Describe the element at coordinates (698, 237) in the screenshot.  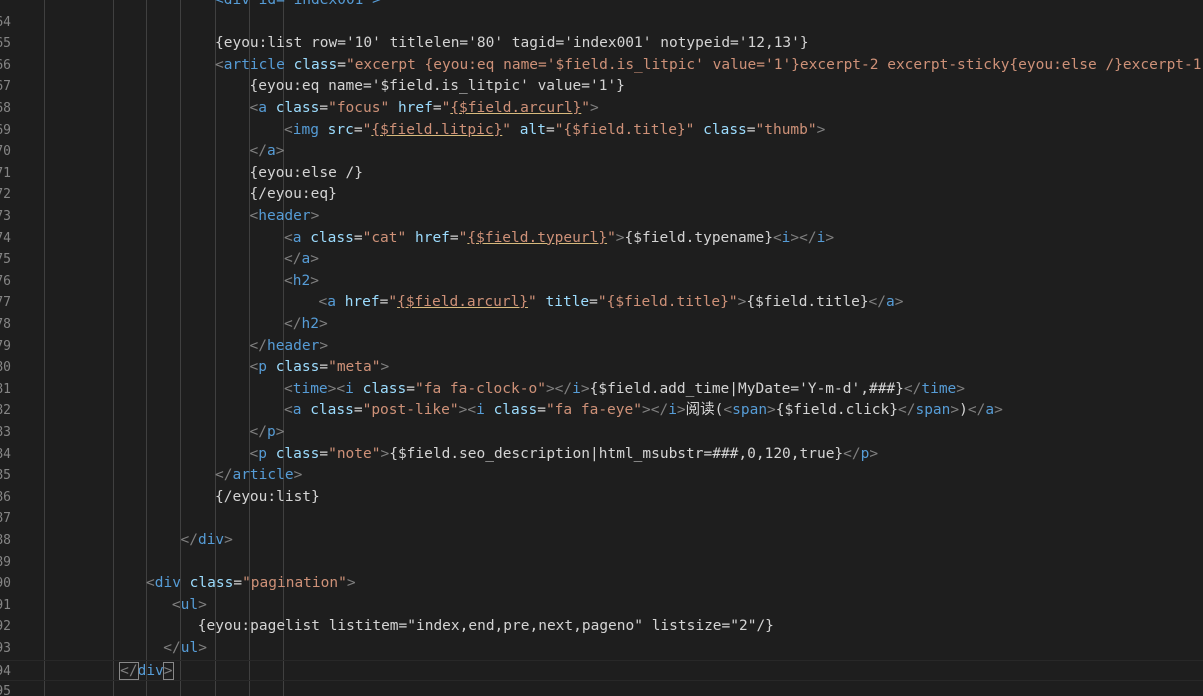
I see `code-token: {$field.typename}` at that location.